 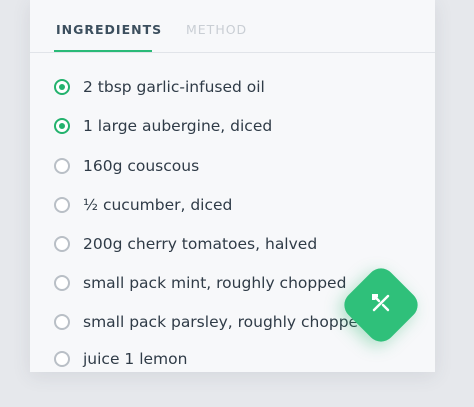 I want to click on ingredient-item: small pack mint, roughly chopped, so click(x=200, y=283).